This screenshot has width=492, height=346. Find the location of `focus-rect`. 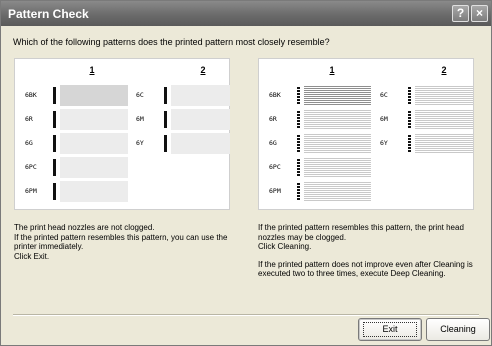

focus-rect is located at coordinates (390, 329).